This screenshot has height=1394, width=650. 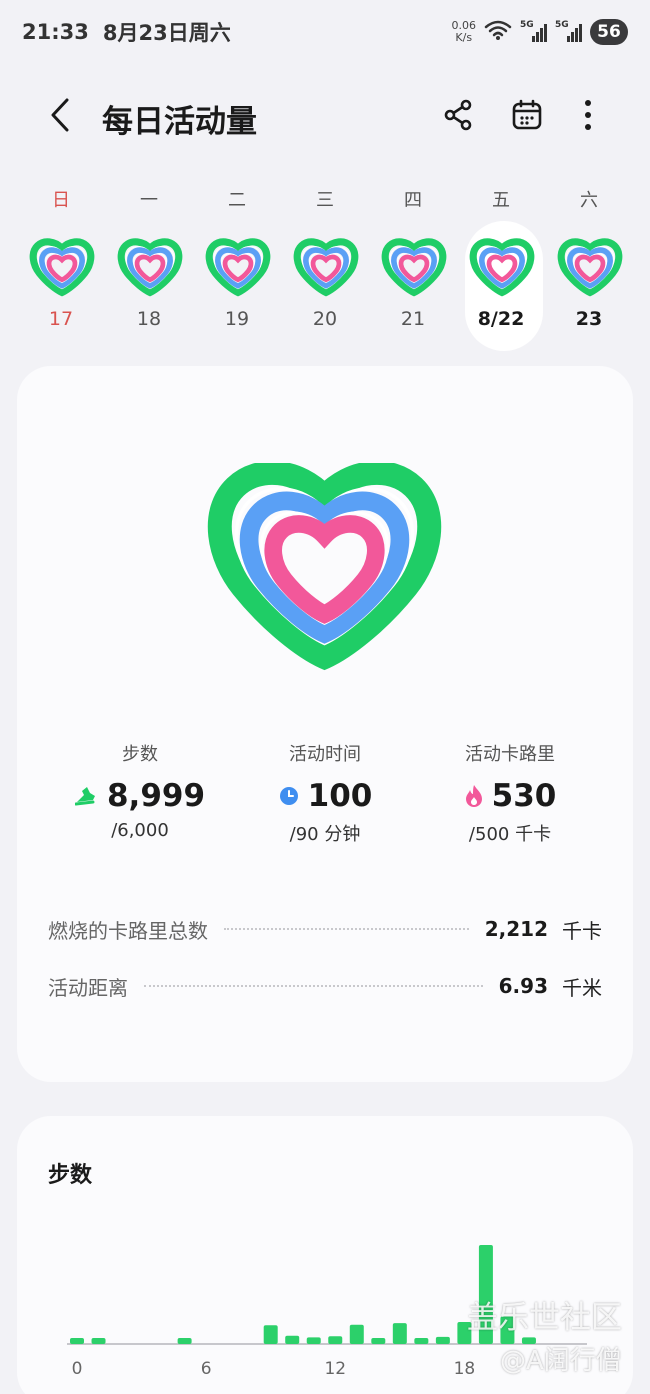 I want to click on day-item-tue: 二 19, so click(x=237, y=266).